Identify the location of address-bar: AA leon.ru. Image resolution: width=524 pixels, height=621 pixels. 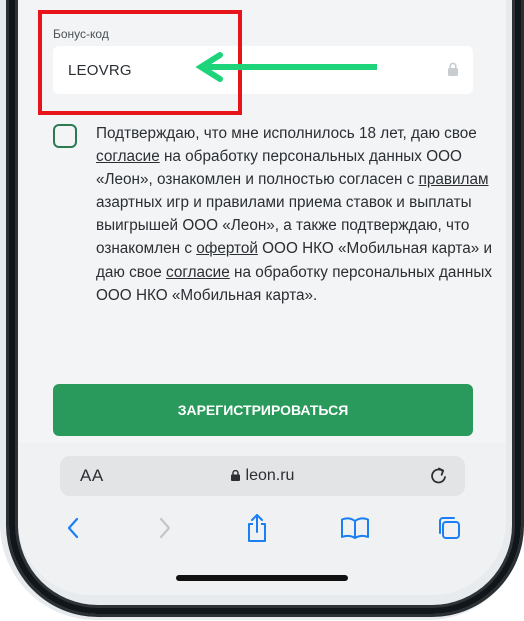
(262, 476).